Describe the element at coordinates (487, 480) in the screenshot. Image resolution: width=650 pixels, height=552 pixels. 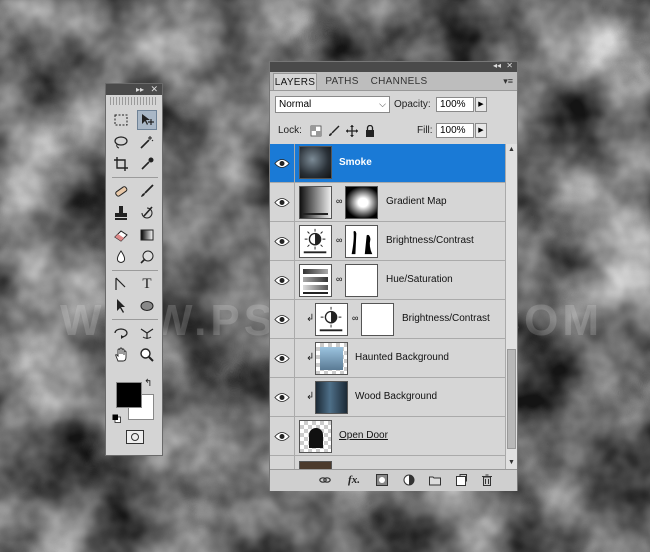
I see `delete-layer-icon` at that location.